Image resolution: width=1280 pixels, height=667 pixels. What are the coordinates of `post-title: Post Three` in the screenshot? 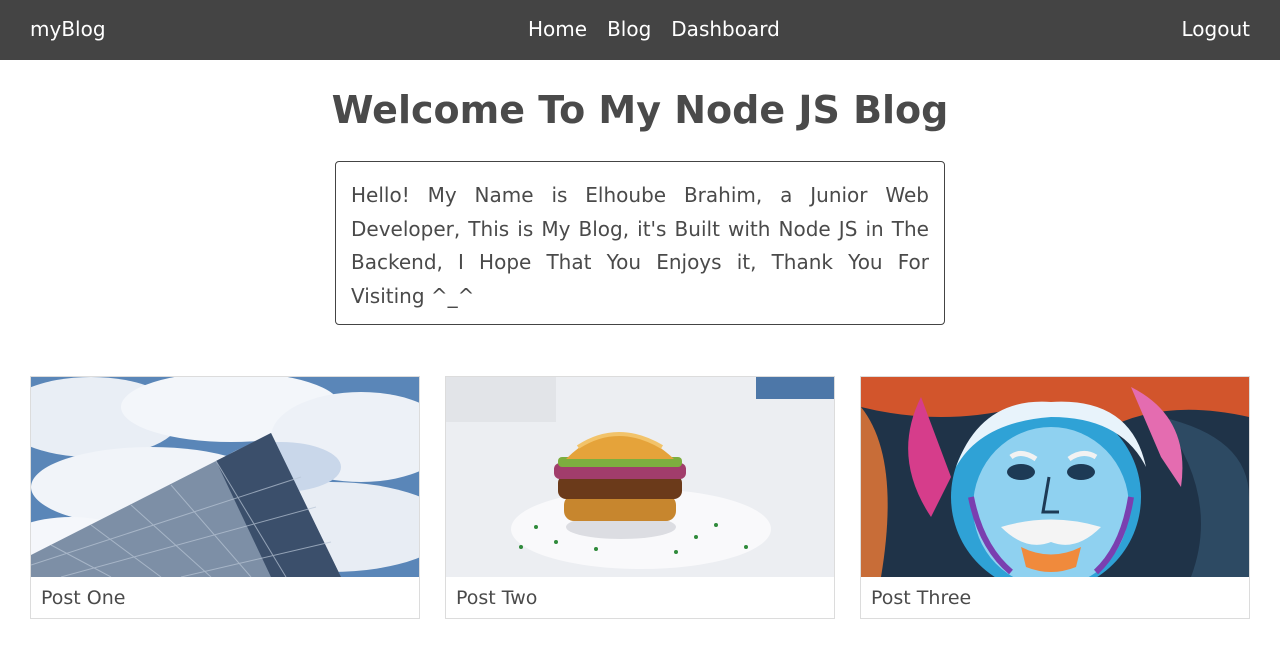 It's located at (1055, 593).